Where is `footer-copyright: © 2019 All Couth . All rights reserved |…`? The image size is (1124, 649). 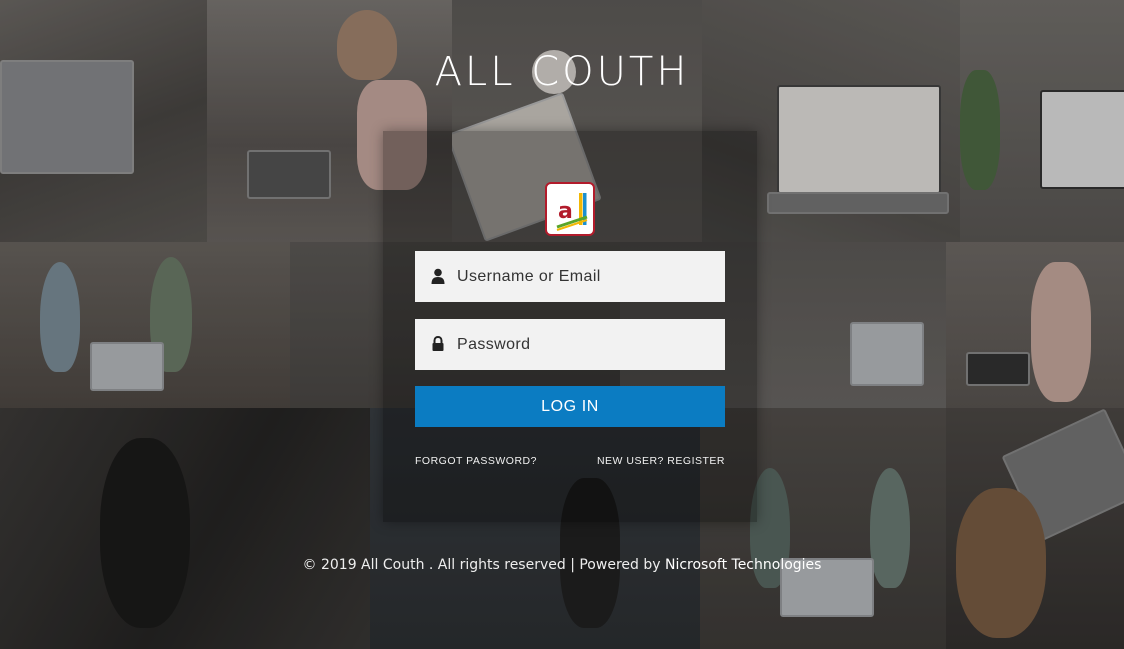 footer-copyright: © 2019 All Couth . All rights reserved |… is located at coordinates (483, 565).